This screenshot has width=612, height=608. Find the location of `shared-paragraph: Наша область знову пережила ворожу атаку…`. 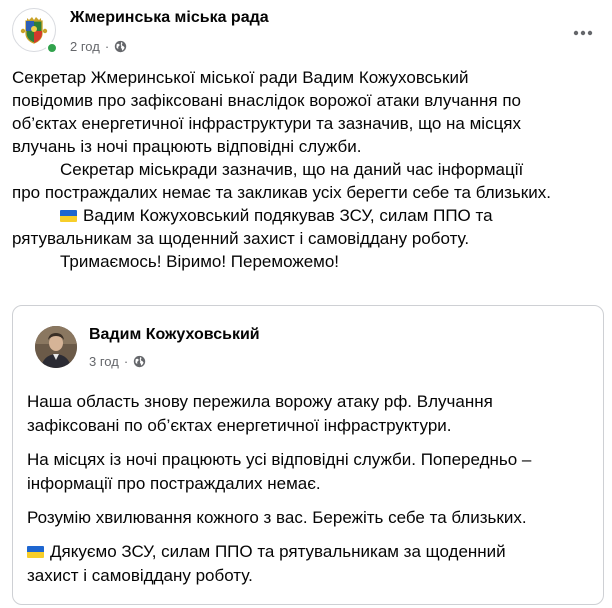

shared-paragraph: Наша область знову пережила ворожу атаку… is located at coordinates (311, 414).